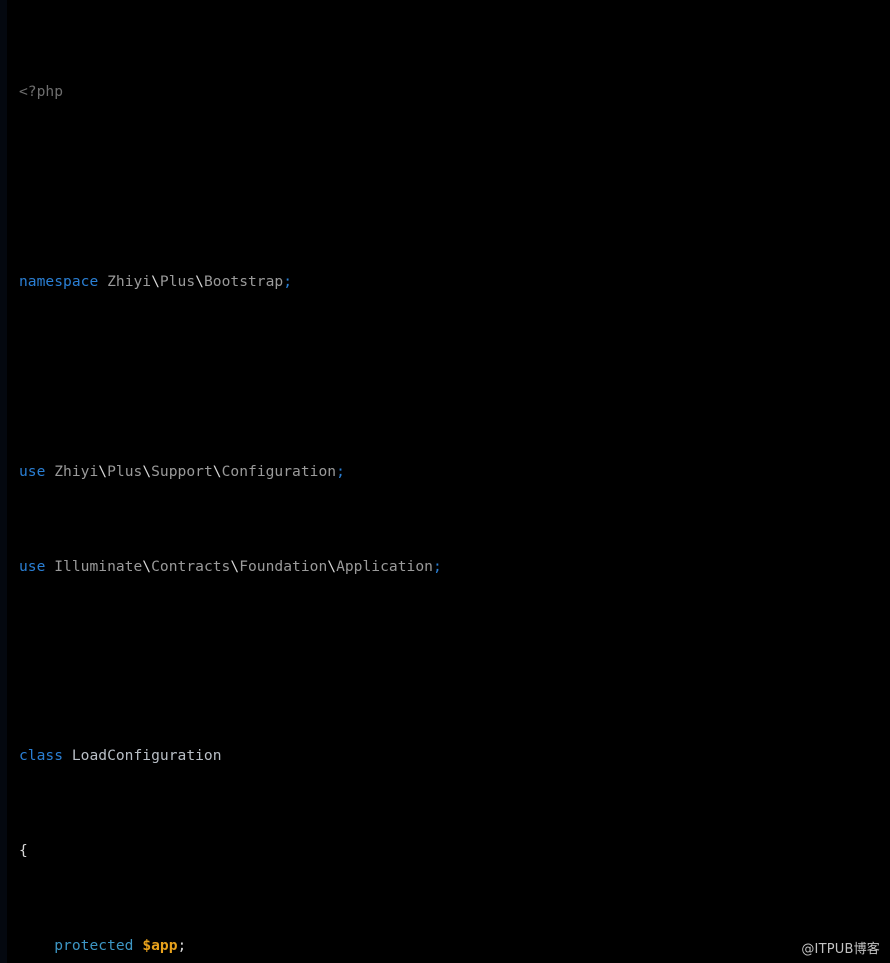 This screenshot has height=963, width=890. I want to click on import-part: Plus, so click(125, 471).